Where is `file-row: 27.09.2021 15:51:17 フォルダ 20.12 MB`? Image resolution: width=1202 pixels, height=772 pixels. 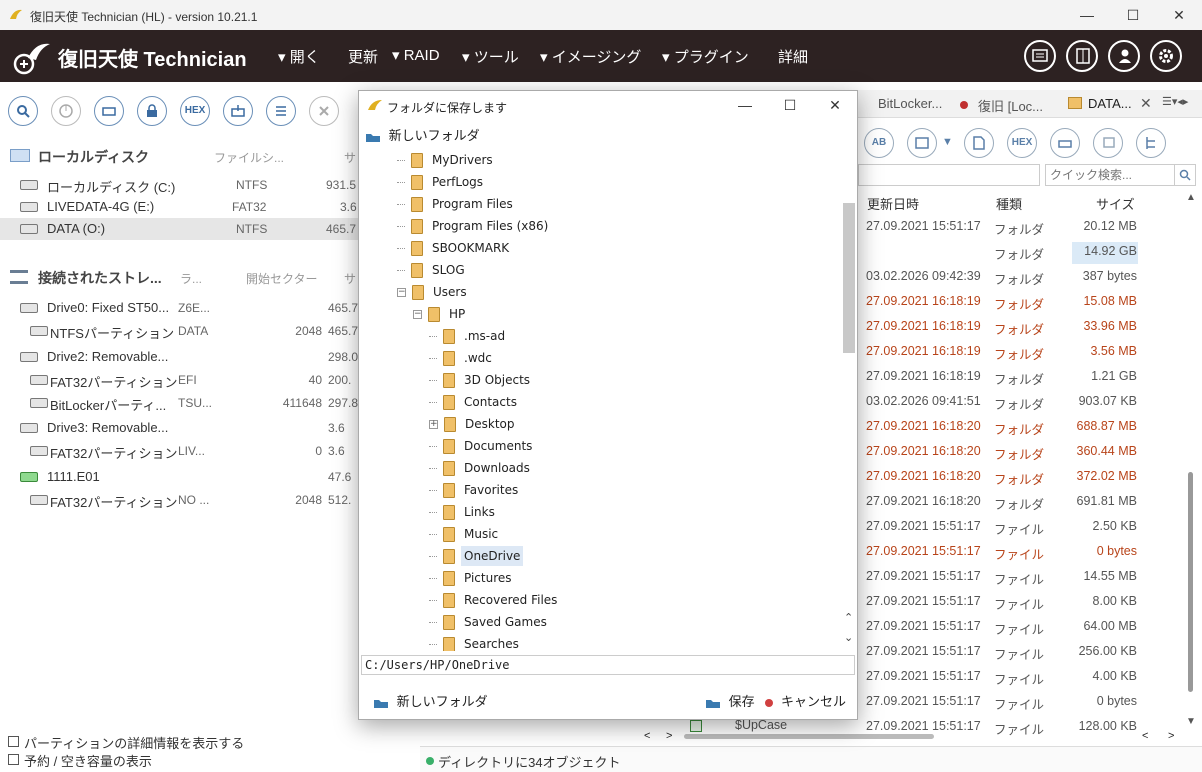
file-row: 27.09.2021 15:51:17 フォルダ 20.12 MB is located at coordinates (1021, 228).